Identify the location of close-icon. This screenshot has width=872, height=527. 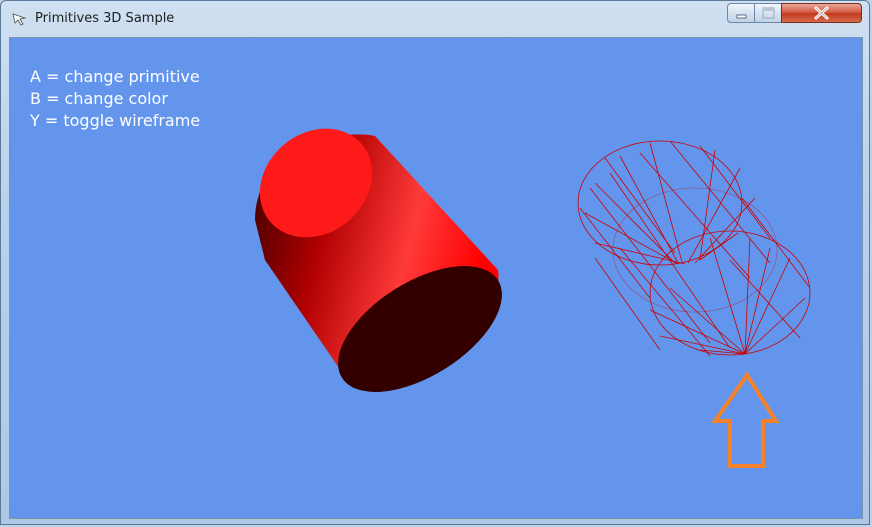
(821, 13).